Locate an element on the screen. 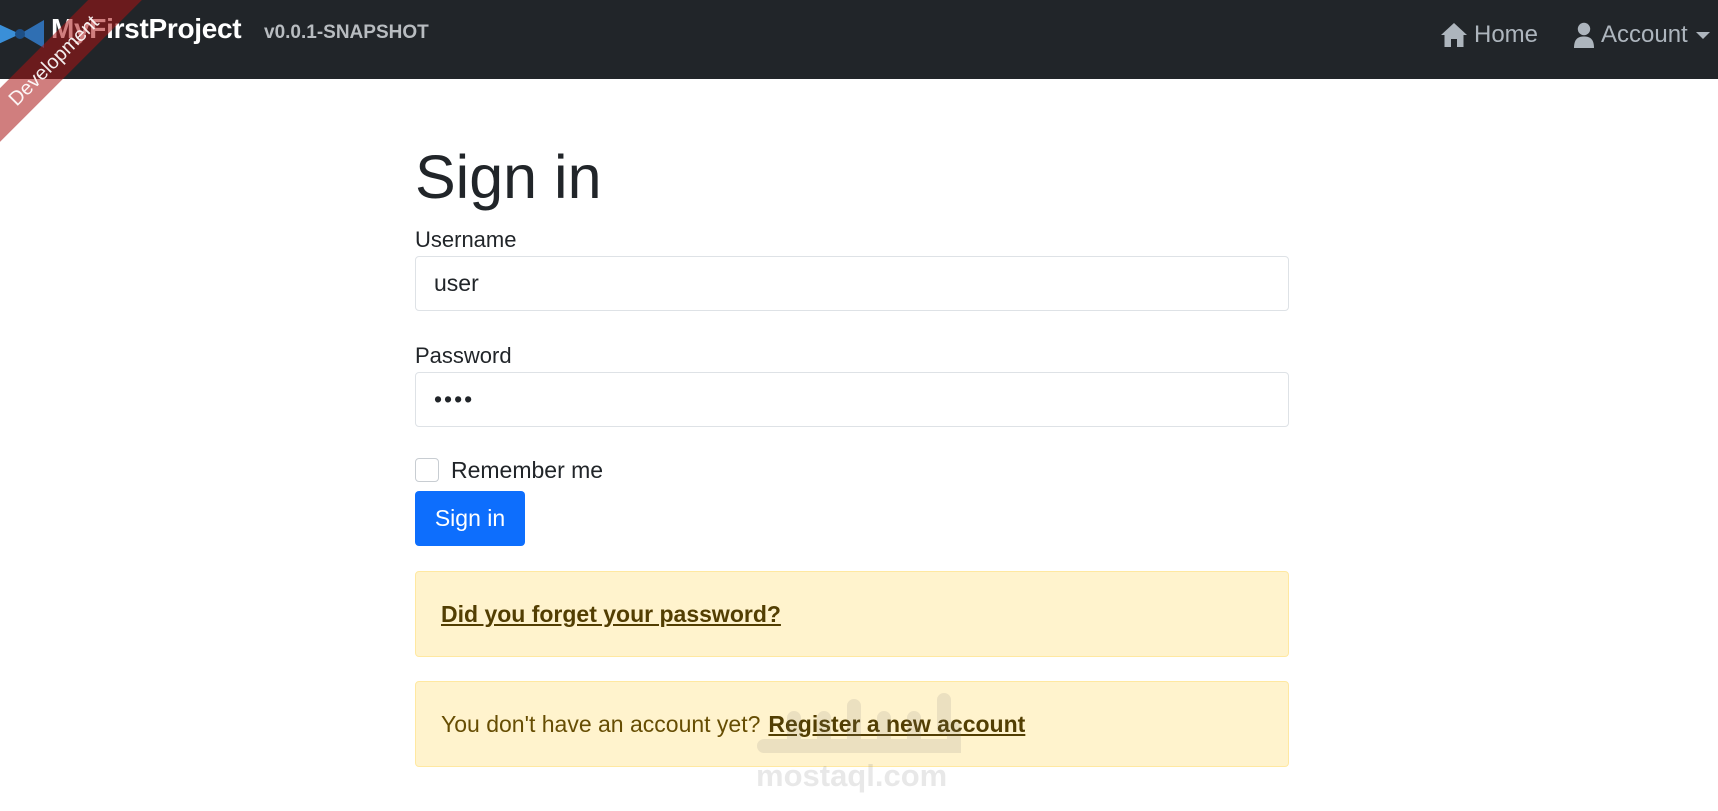 Image resolution: width=1718 pixels, height=811 pixels. page-title: Sign in is located at coordinates (508, 177).